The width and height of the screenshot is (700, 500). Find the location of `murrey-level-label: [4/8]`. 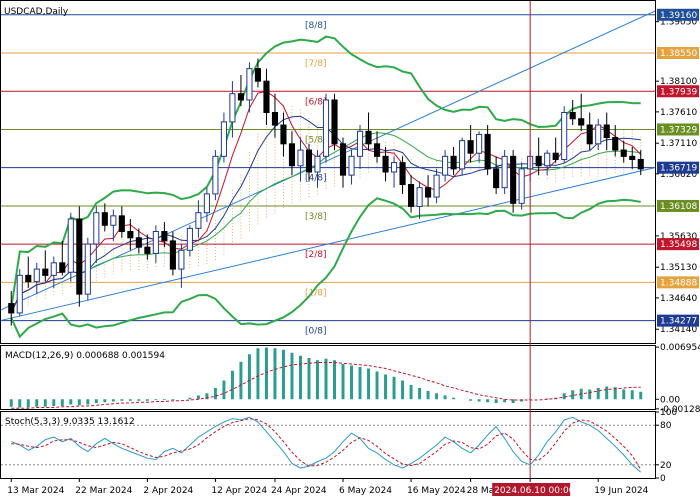

murrey-level-label: [4/8] is located at coordinates (316, 179).